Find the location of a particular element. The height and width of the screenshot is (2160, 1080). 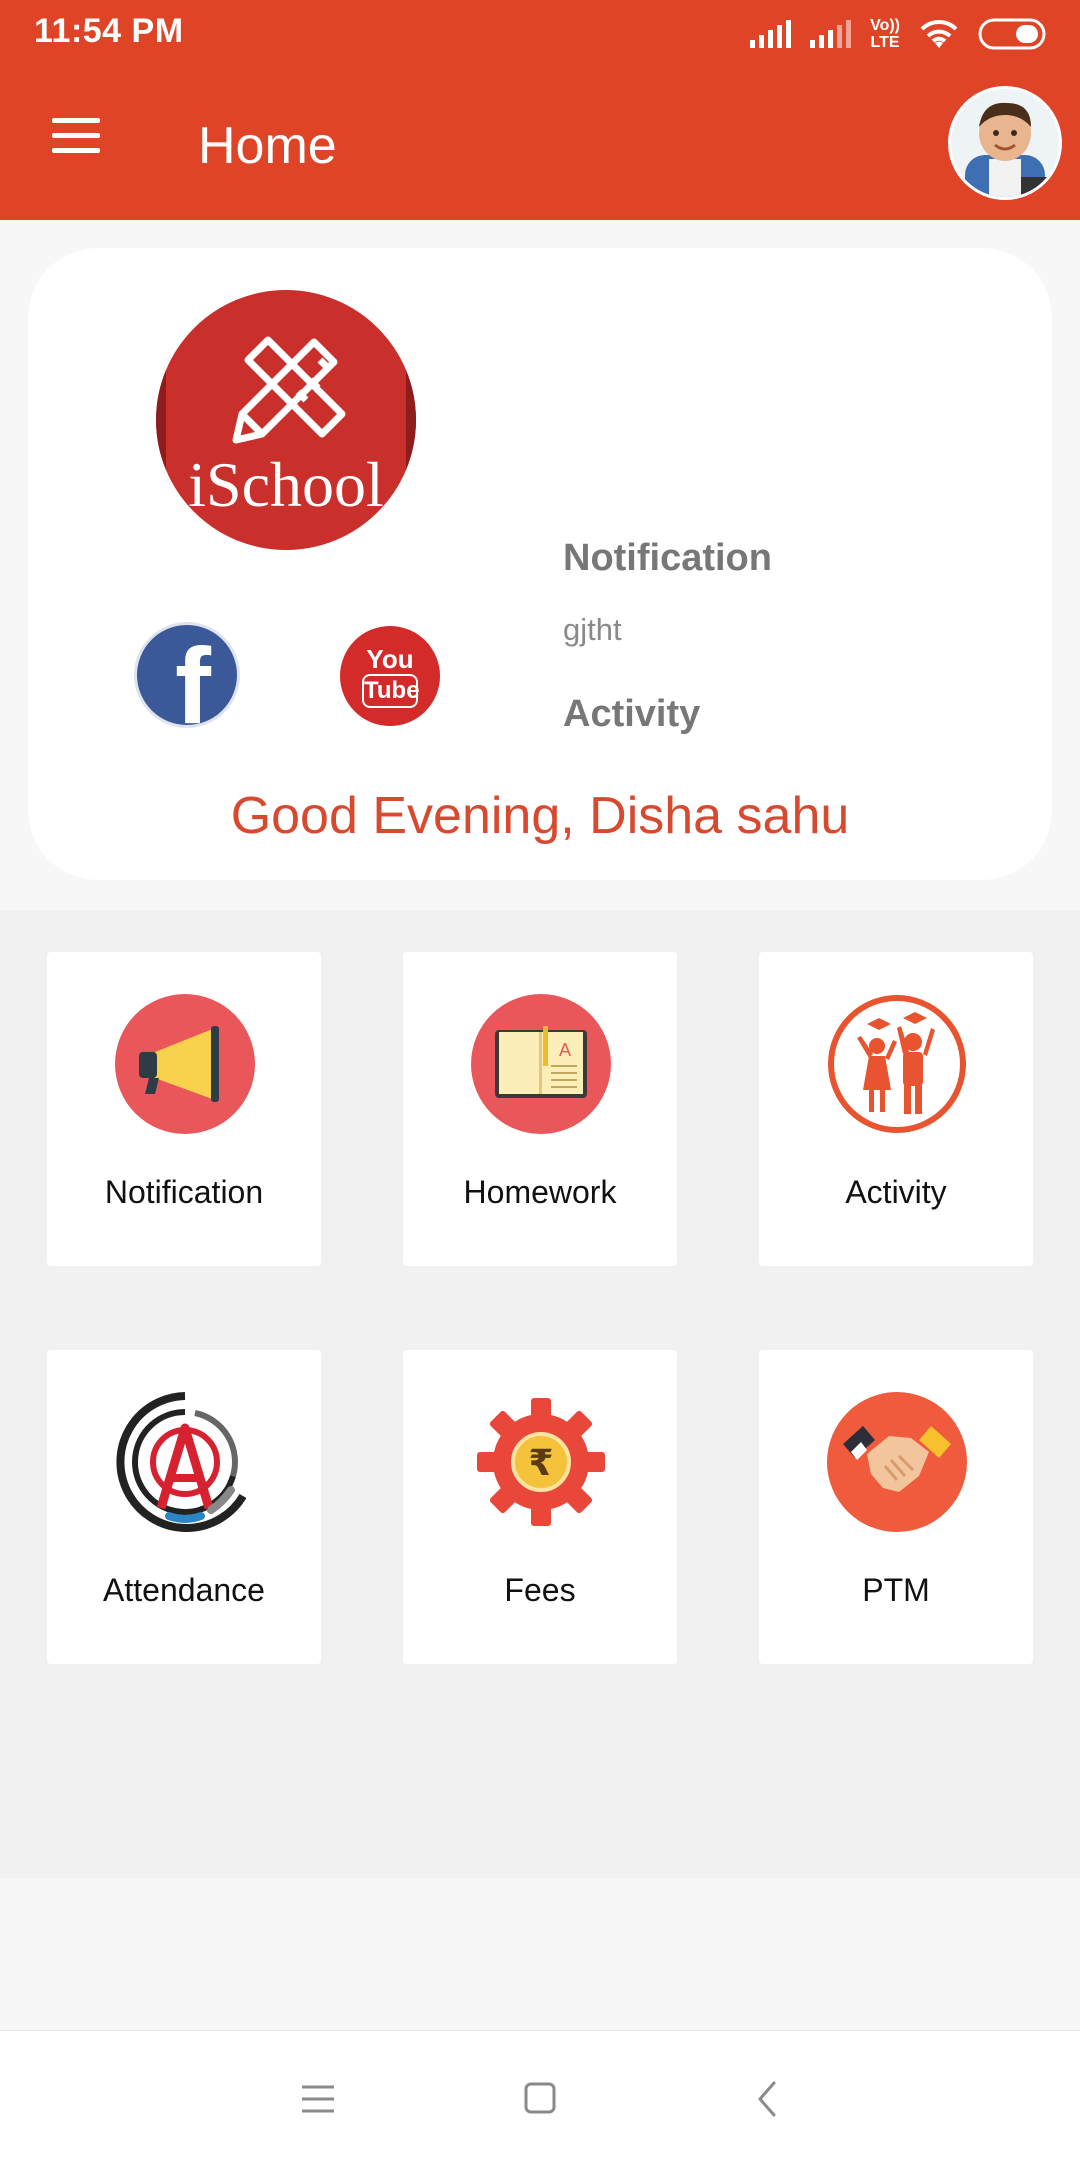

feed-heading: Notification is located at coordinates (667, 558).